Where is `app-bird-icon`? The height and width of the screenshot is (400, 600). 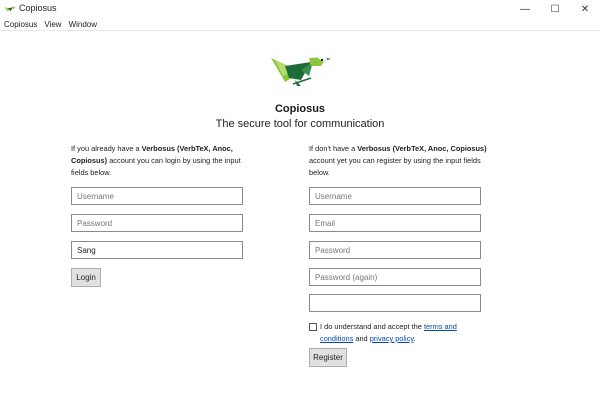
app-bird-icon is located at coordinates (10, 9).